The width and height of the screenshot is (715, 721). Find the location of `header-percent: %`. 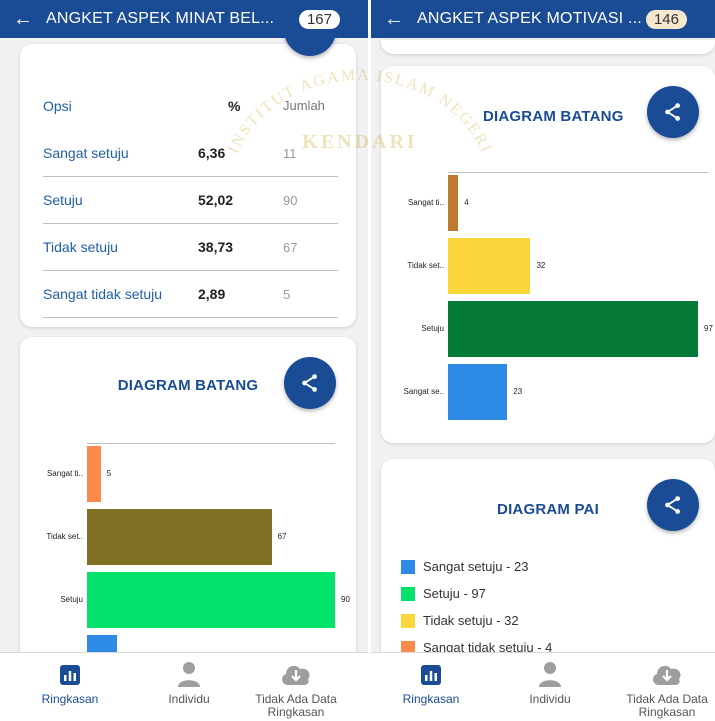

header-percent: % is located at coordinates (234, 105).